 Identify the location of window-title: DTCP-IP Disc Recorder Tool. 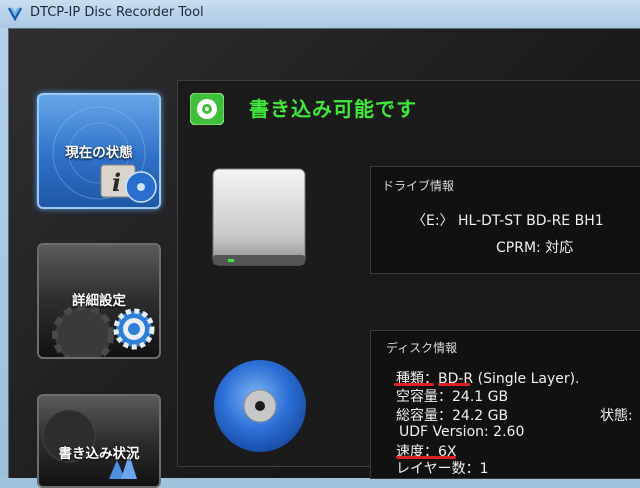
(117, 12).